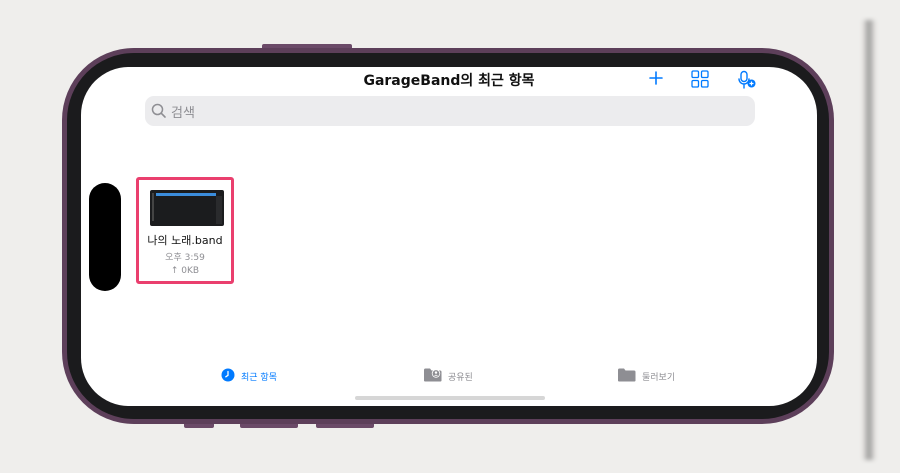 Image resolution: width=900 pixels, height=473 pixels. Describe the element at coordinates (659, 377) in the screenshot. I see `tab-browse-label: 둘러보기` at that location.